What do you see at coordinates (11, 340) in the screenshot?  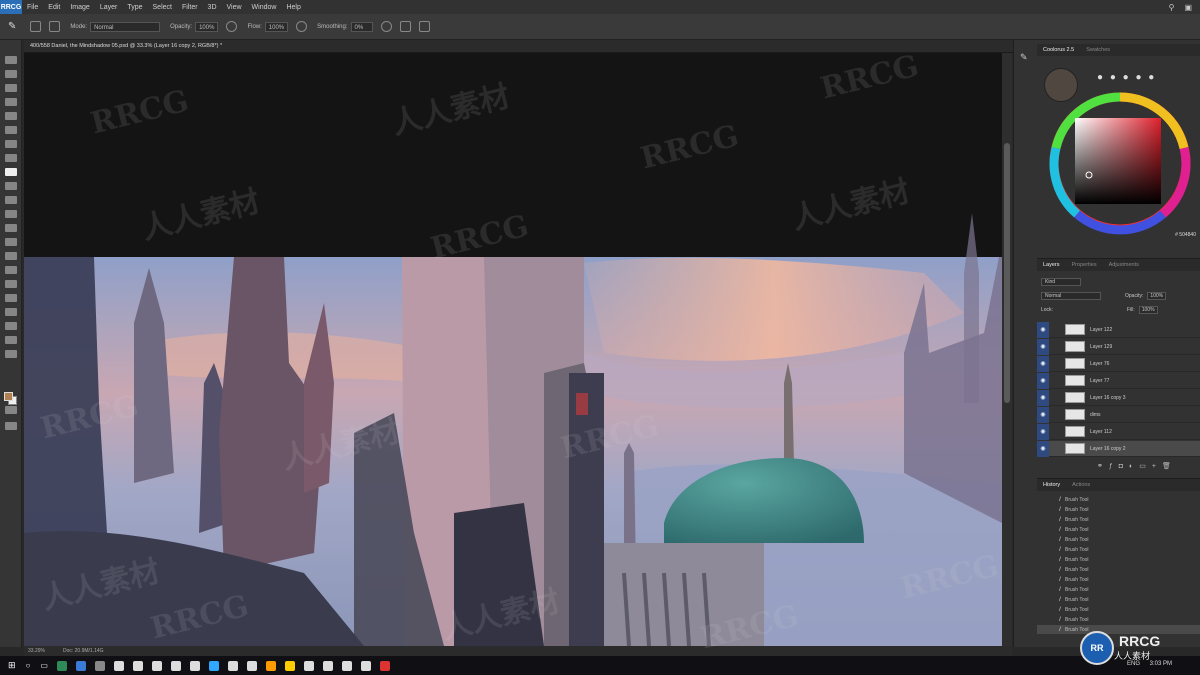 I see `zoom-tool-icon` at bounding box center [11, 340].